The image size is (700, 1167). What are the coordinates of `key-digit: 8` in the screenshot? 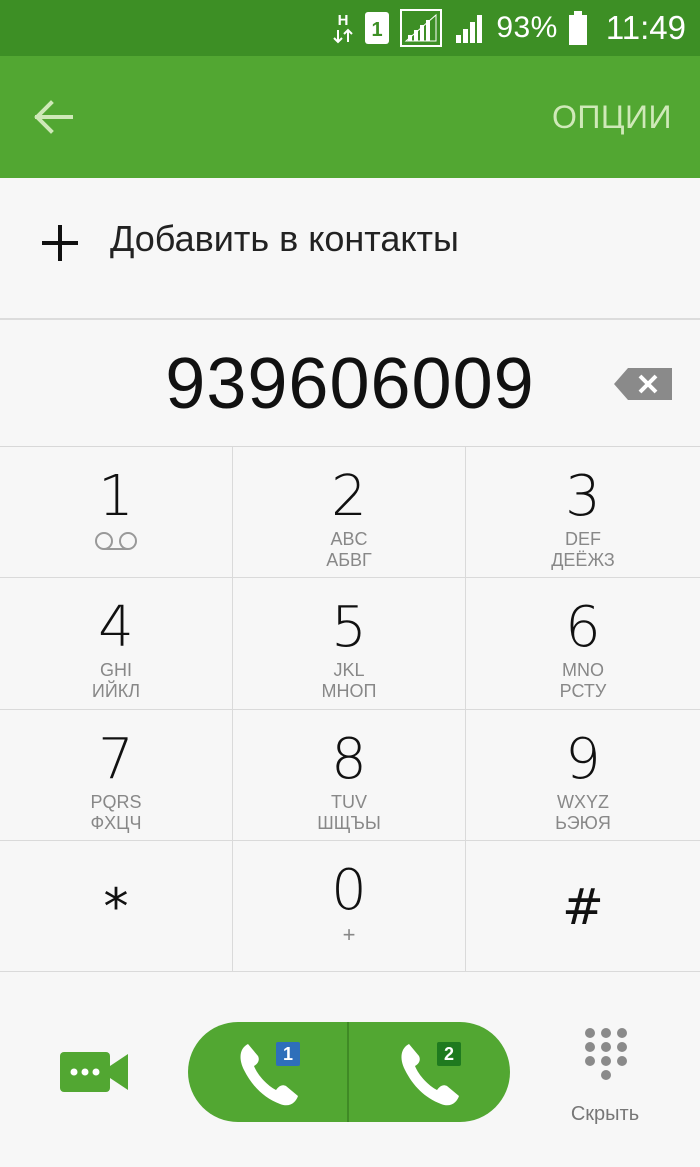 It's located at (349, 759).